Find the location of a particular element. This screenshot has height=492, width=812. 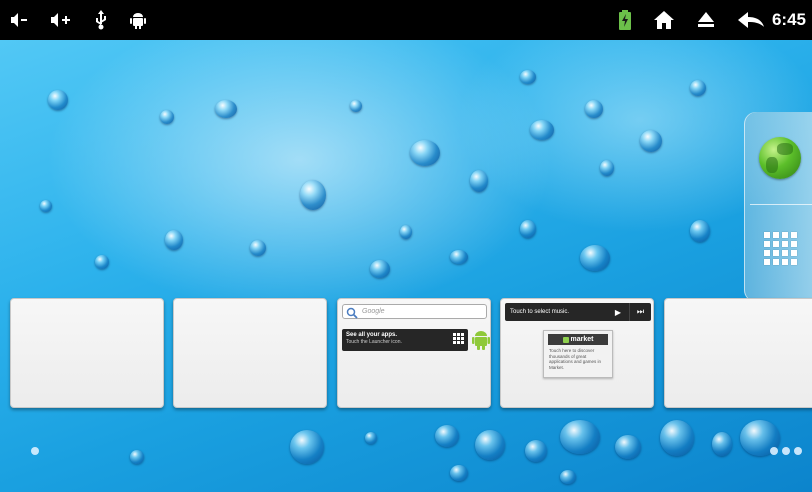

google-search-widget: Google is located at coordinates (414, 311).